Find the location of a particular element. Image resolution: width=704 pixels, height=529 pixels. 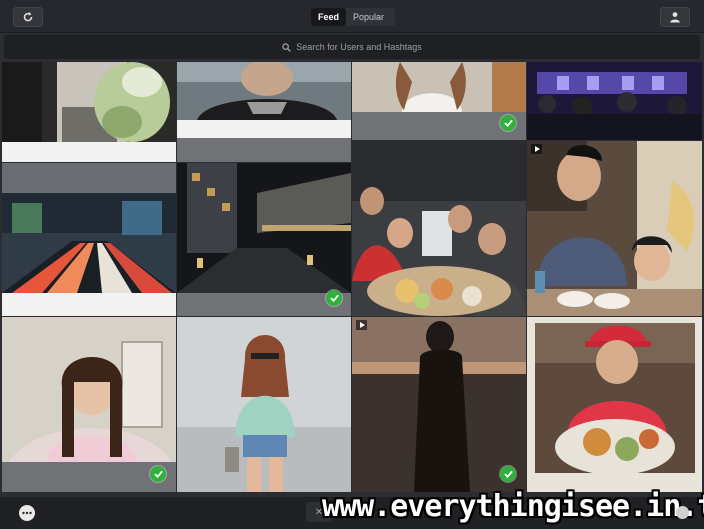

search-icon is located at coordinates (287, 47).